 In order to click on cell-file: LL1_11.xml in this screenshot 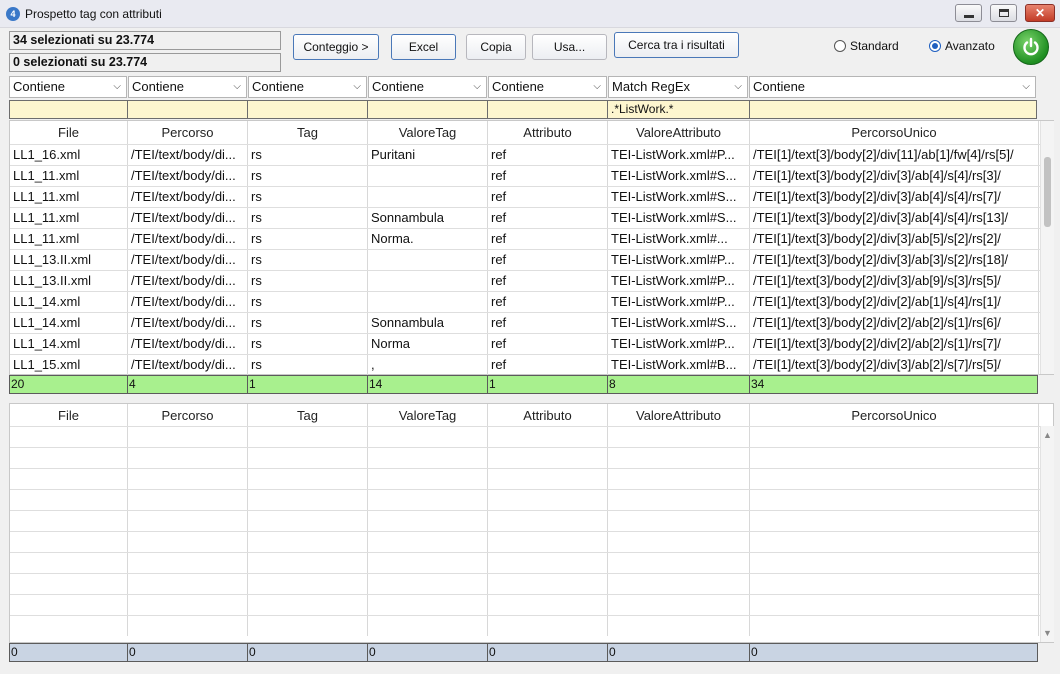, I will do `click(69, 197)`.